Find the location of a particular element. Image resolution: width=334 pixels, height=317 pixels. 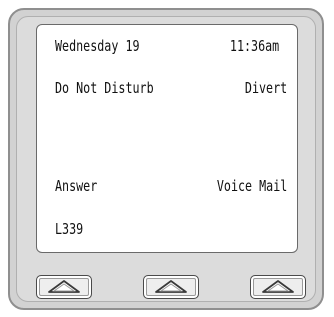

divert-option: Divert is located at coordinates (266, 88).